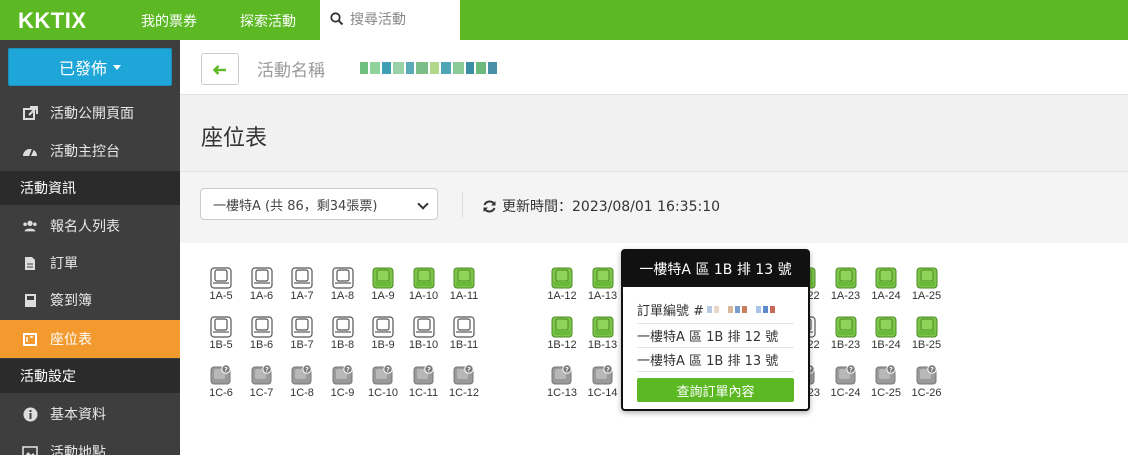  I want to click on seat-1a-25: 1A-25, so click(927, 291).